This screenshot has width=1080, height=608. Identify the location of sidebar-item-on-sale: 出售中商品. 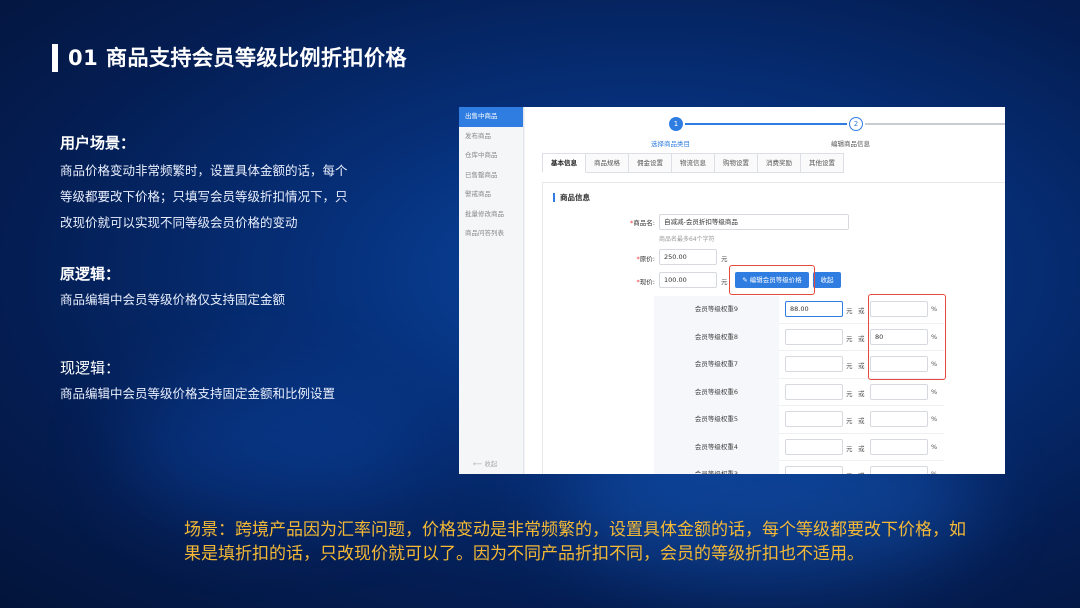
(491, 117).